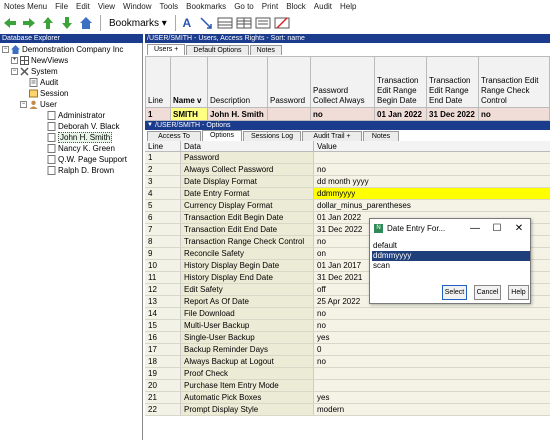  Describe the element at coordinates (163, 181) in the screenshot. I see `cell-line: 3` at that location.